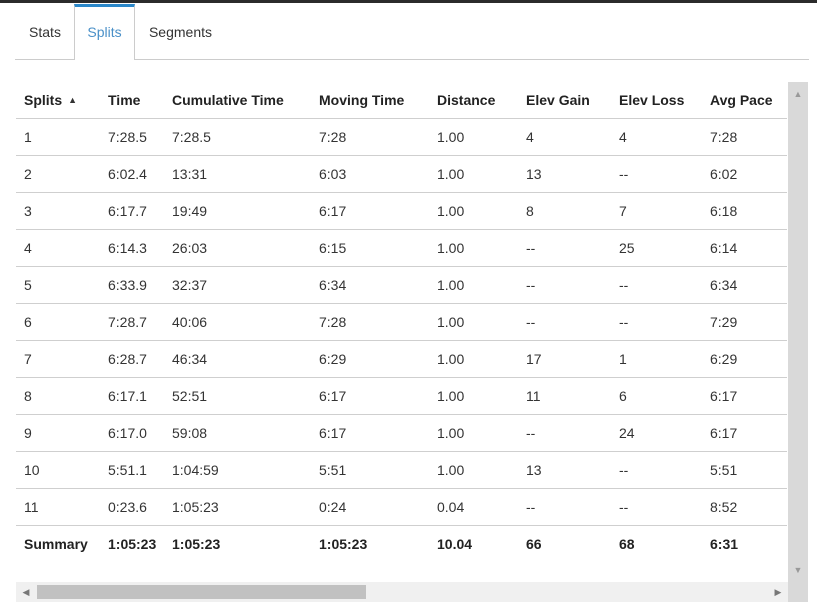 The height and width of the screenshot is (614, 817). I want to click on column-header-moving-time: Moving Time, so click(370, 100).